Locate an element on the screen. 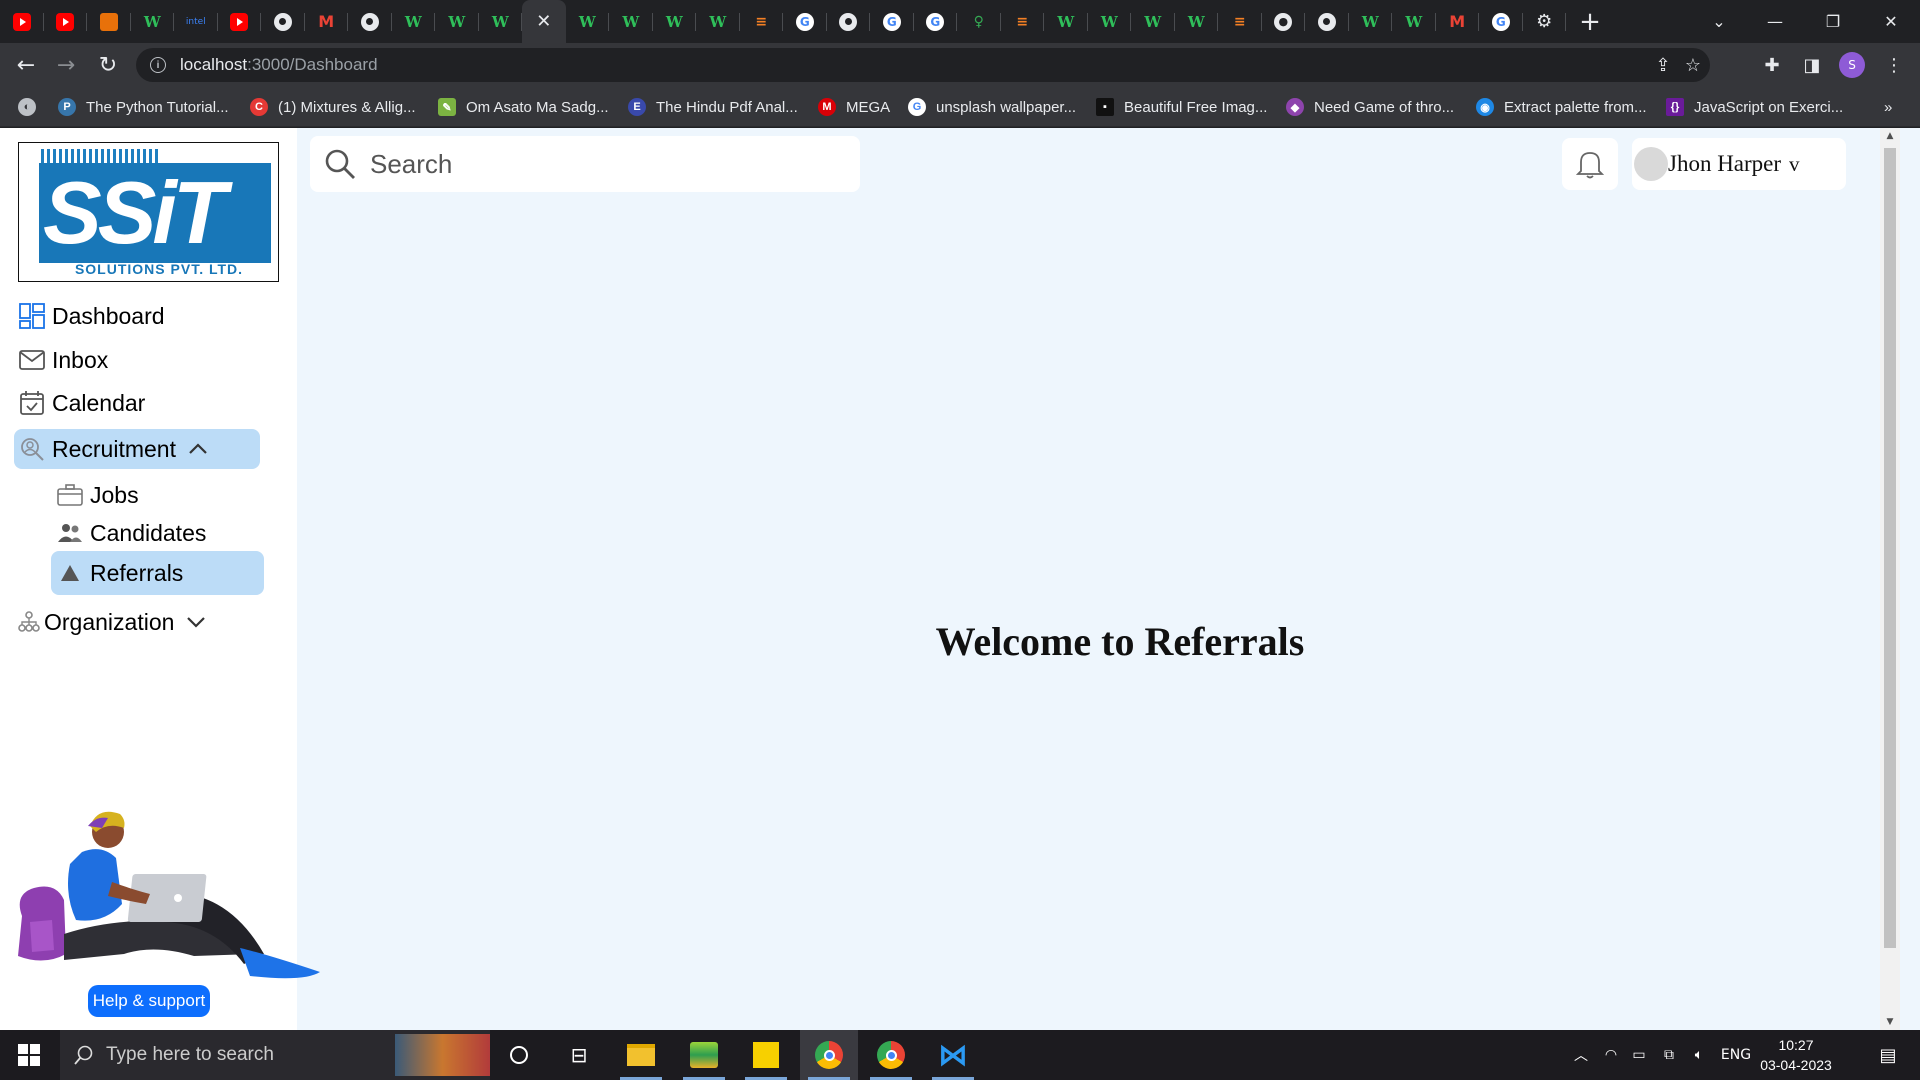 The width and height of the screenshot is (1920, 1080). bluestacks-icon is located at coordinates (704, 1055).